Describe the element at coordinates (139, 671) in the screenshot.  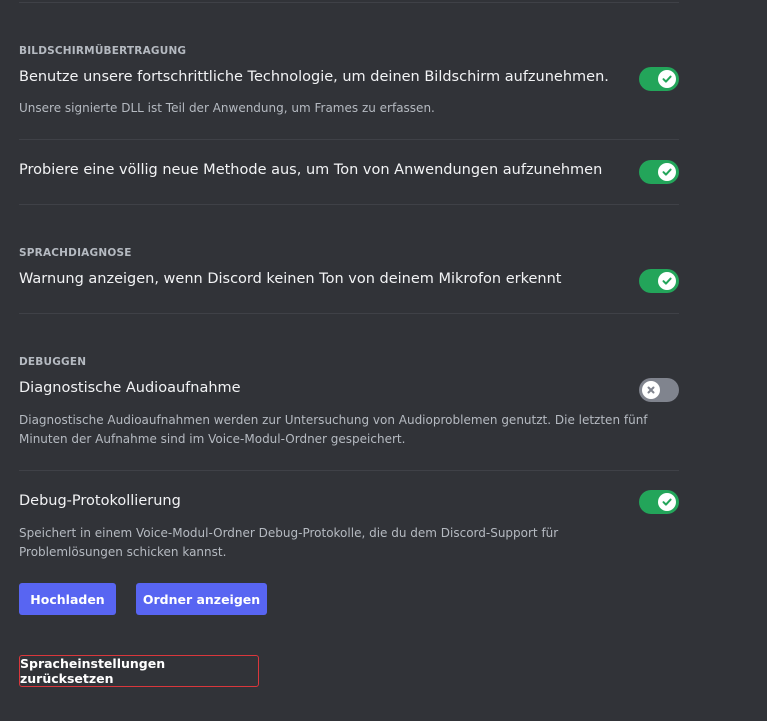
I see `reset-voice-settings-button: Spracheinstellungen zurücksetzen` at that location.